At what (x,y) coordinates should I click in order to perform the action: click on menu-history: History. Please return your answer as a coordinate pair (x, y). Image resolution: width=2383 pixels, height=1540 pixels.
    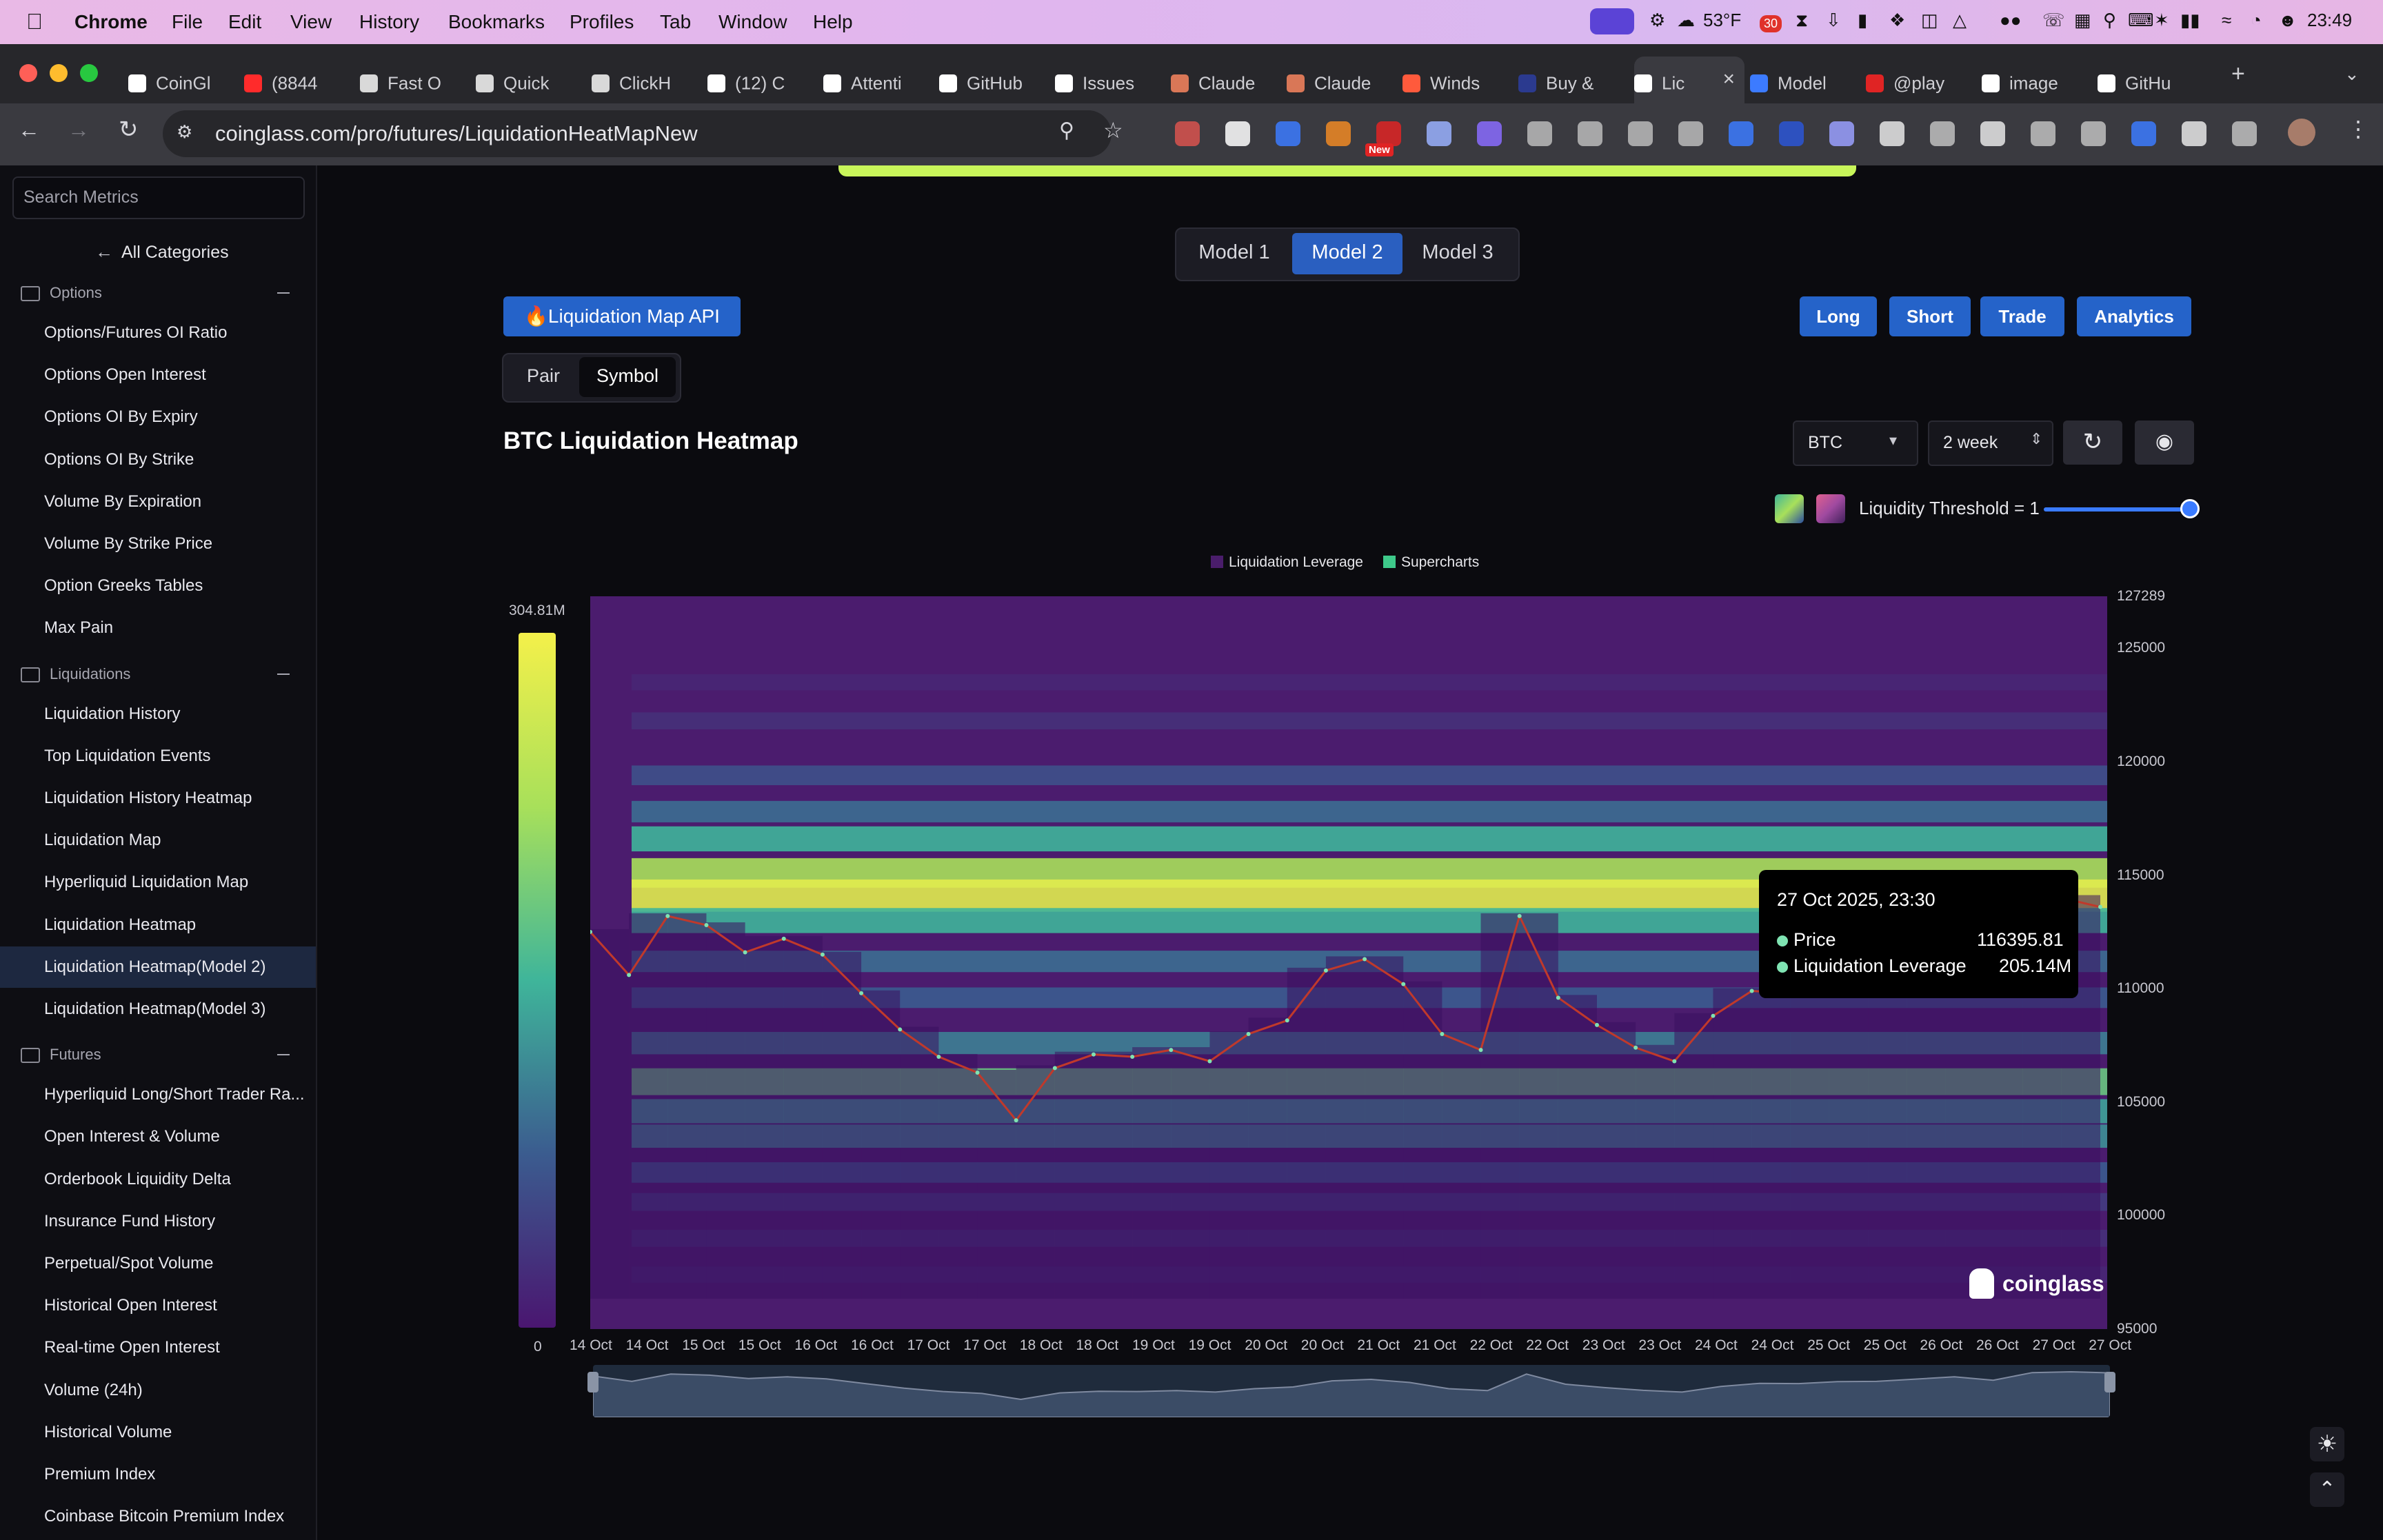
    Looking at the image, I should click on (389, 22).